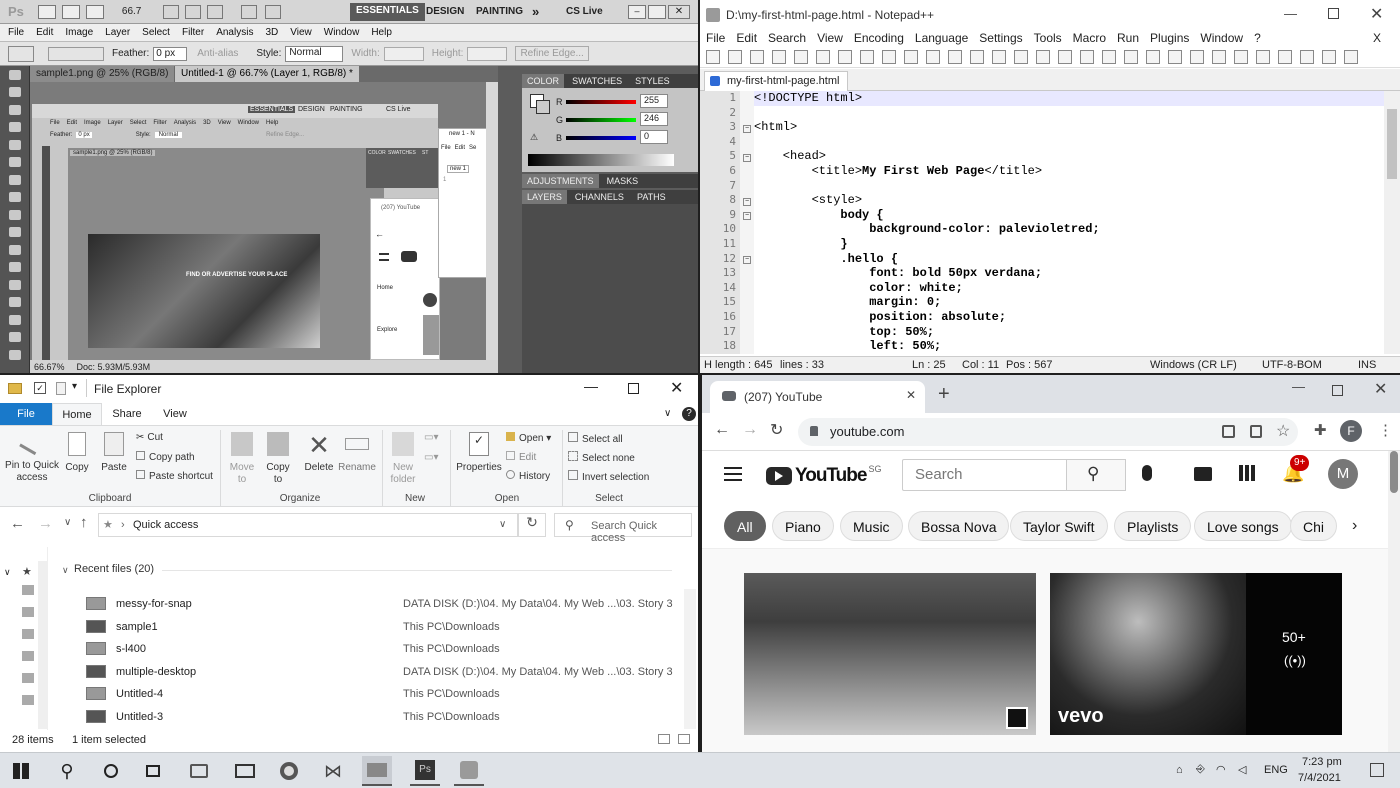  What do you see at coordinates (67, 522) in the screenshot?
I see `recent-locations-icon: ∨` at bounding box center [67, 522].